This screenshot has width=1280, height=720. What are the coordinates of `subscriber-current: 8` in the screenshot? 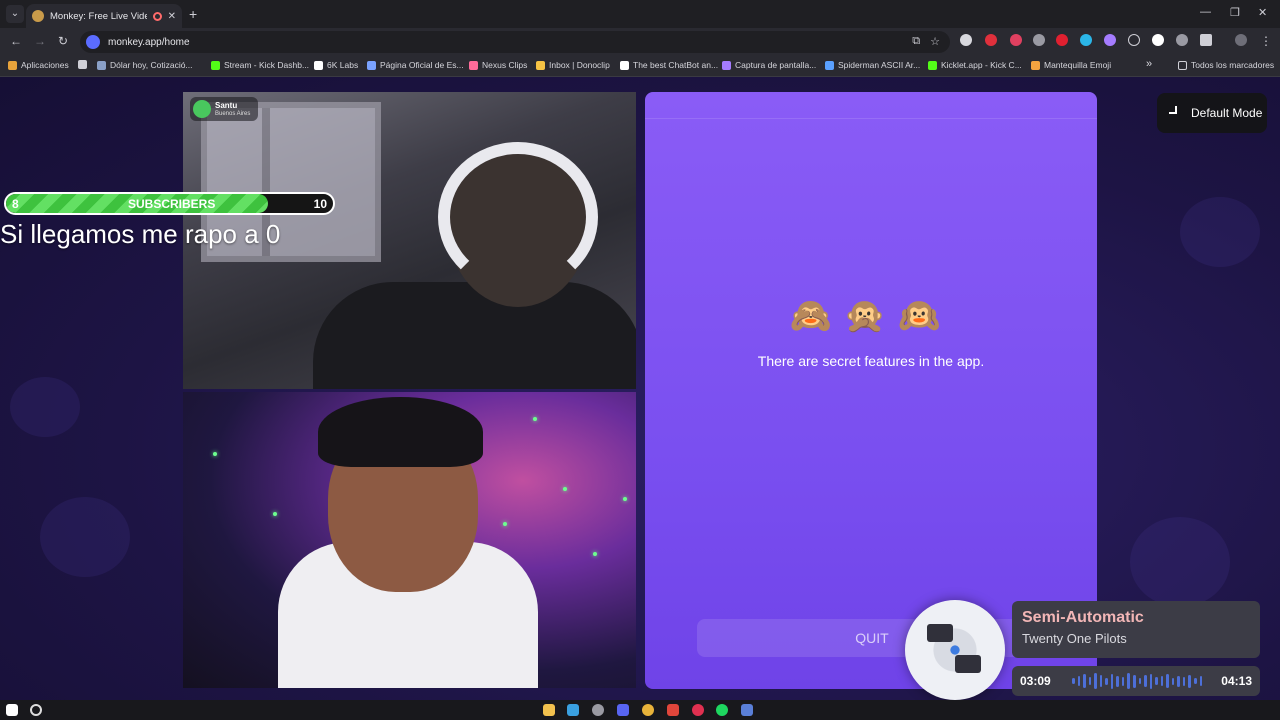 It's located at (15, 204).